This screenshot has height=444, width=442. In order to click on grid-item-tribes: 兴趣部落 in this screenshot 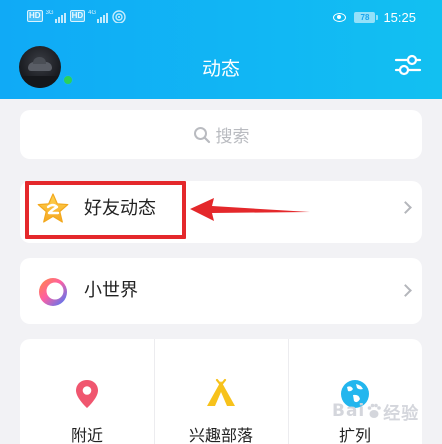, I will do `click(221, 391)`.